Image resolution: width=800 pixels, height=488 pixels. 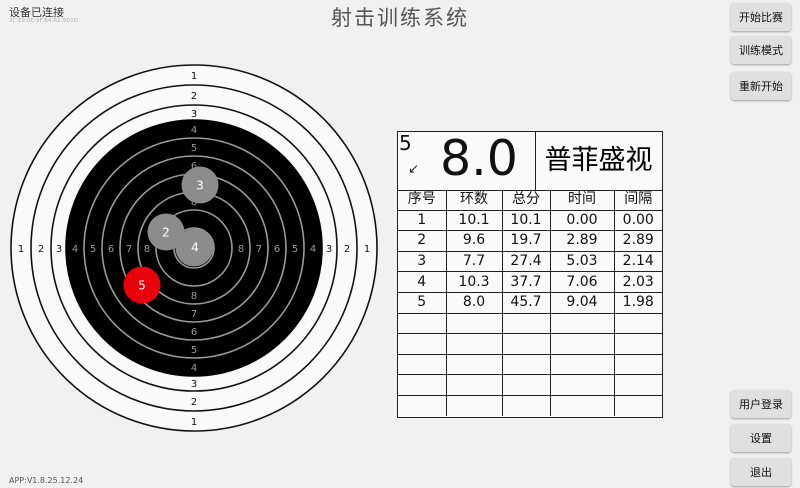 What do you see at coordinates (761, 438) in the screenshot?
I see `settings-button: 设置` at bounding box center [761, 438].